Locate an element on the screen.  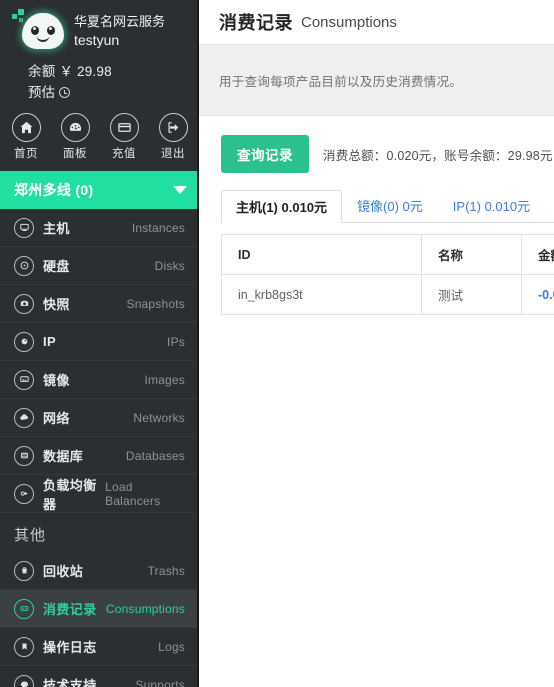
sidebar-item-load-balancers-en: Load Balancers is located at coordinates (133, 493).